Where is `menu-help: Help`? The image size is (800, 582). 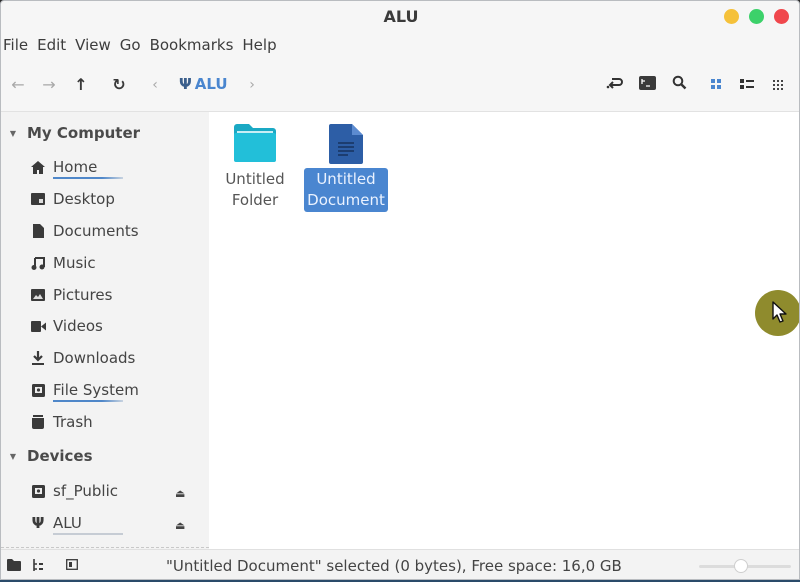 menu-help: Help is located at coordinates (257, 46).